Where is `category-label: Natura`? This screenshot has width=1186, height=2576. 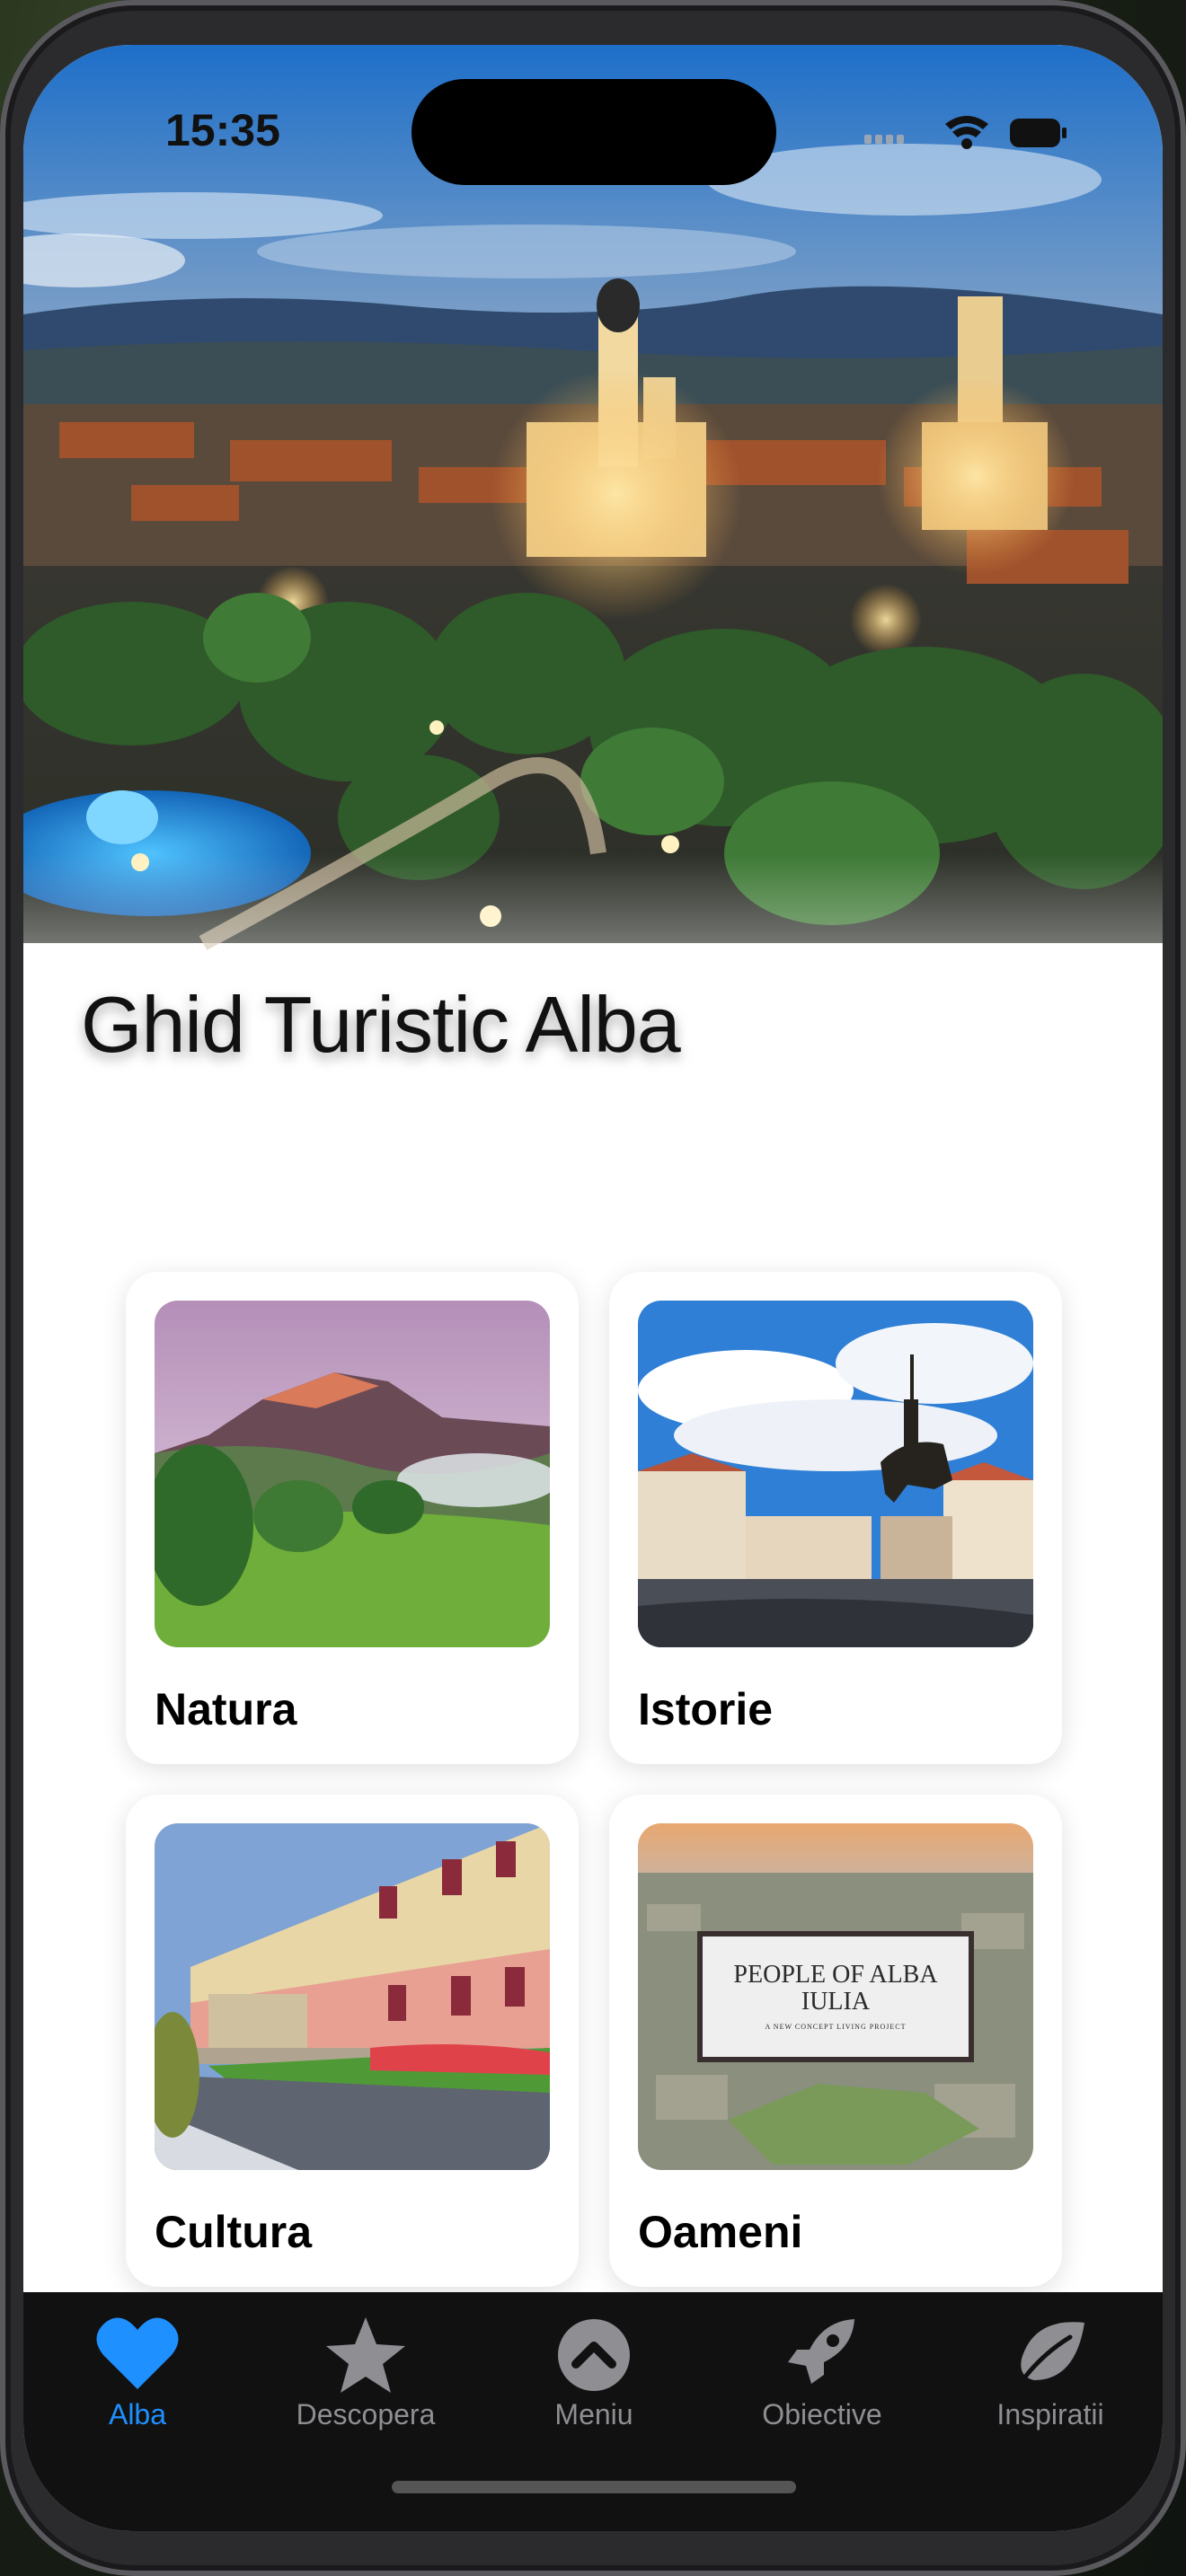
category-label: Natura is located at coordinates (226, 1709).